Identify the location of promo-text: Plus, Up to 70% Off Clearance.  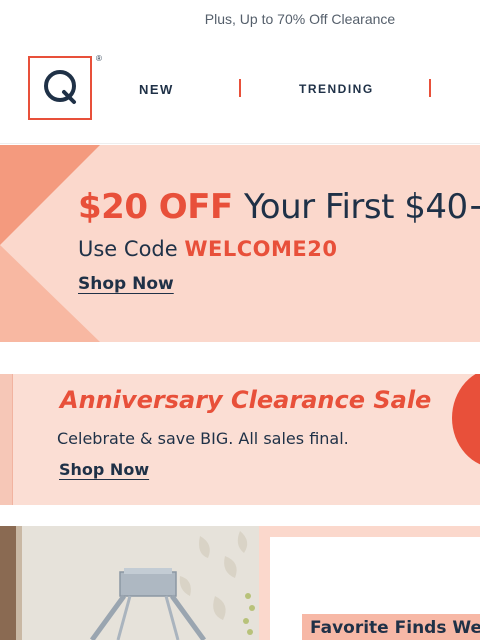
(240, 19).